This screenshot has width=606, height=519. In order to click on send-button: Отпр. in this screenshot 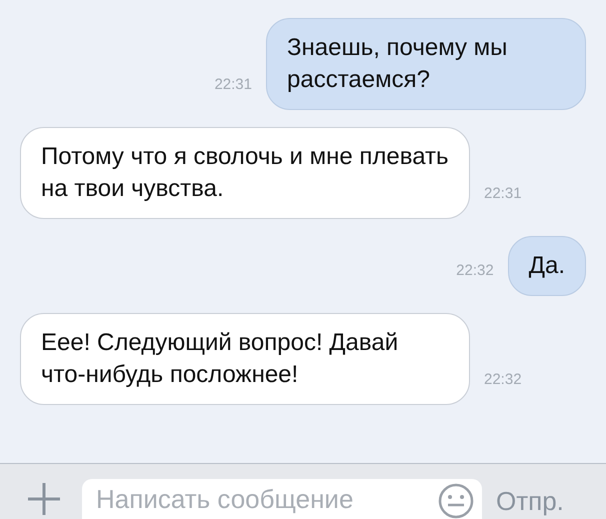, I will do `click(530, 501)`.